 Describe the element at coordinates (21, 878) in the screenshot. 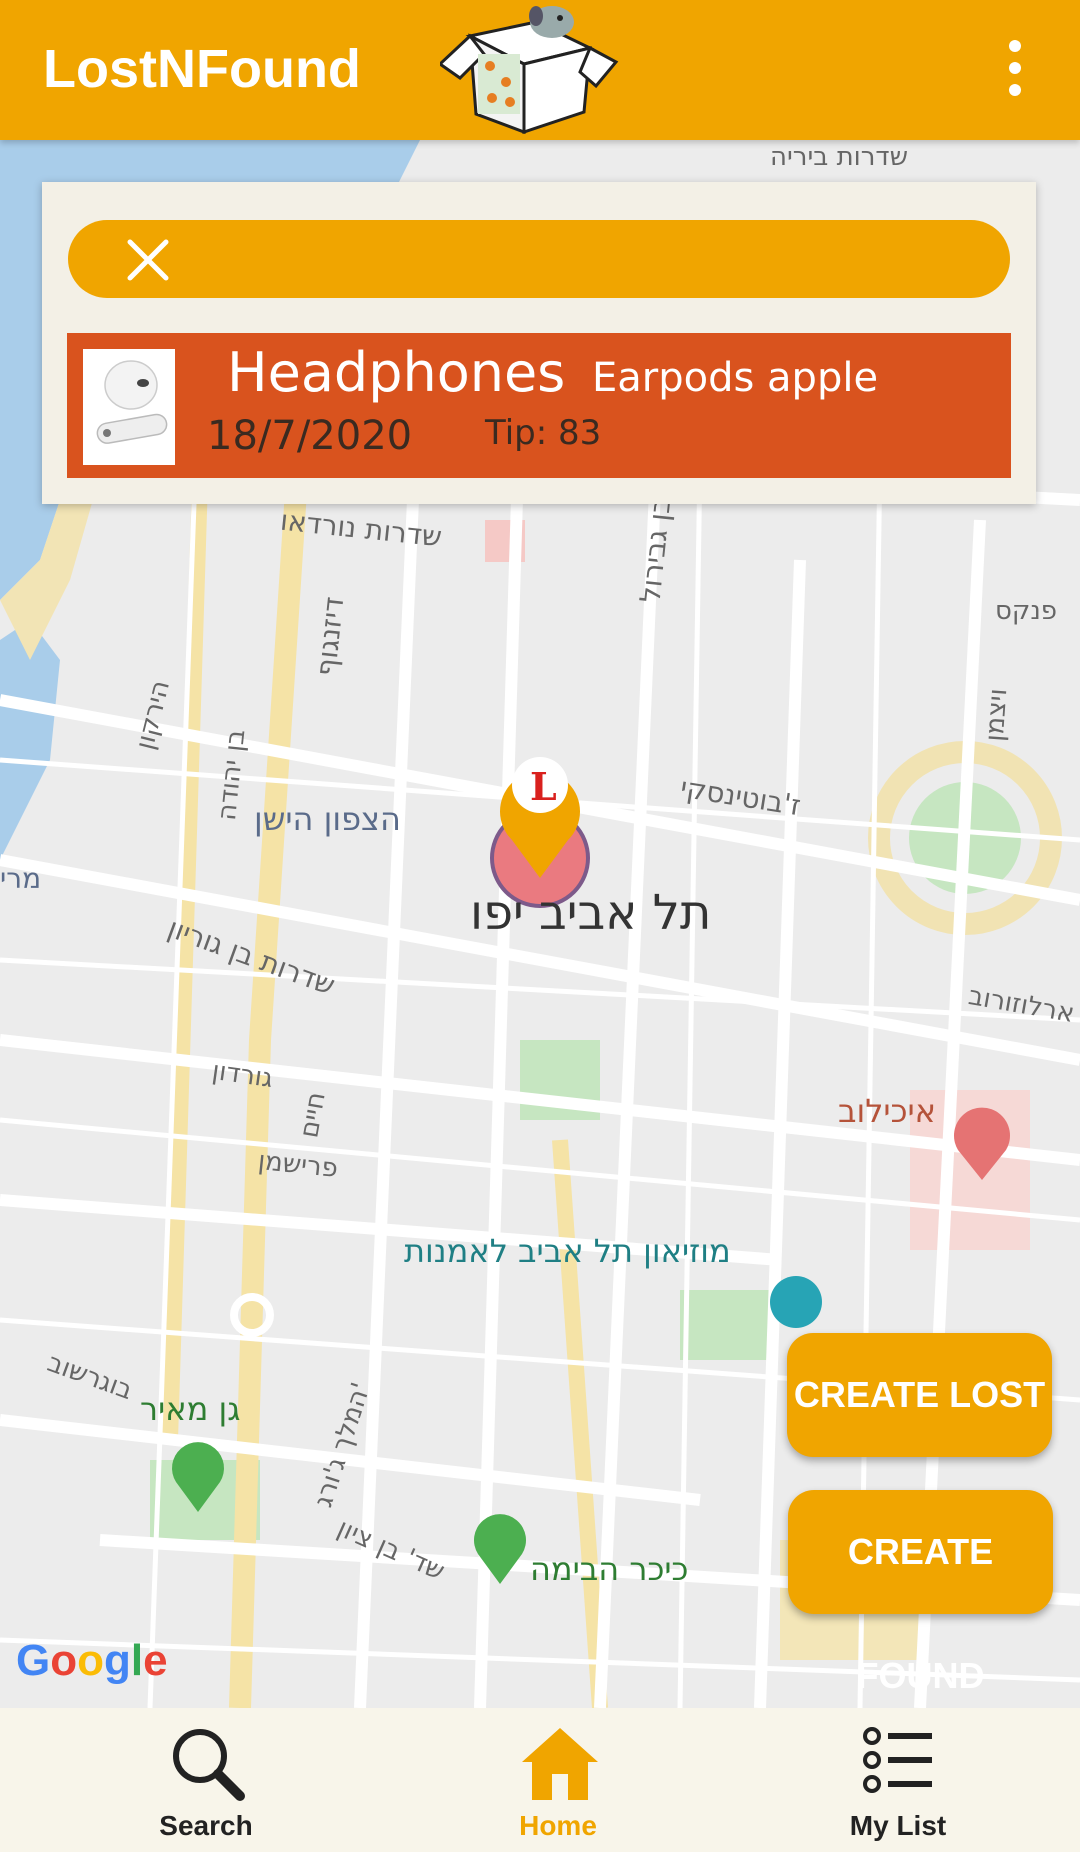

I see `map-label-mari: מרי` at that location.